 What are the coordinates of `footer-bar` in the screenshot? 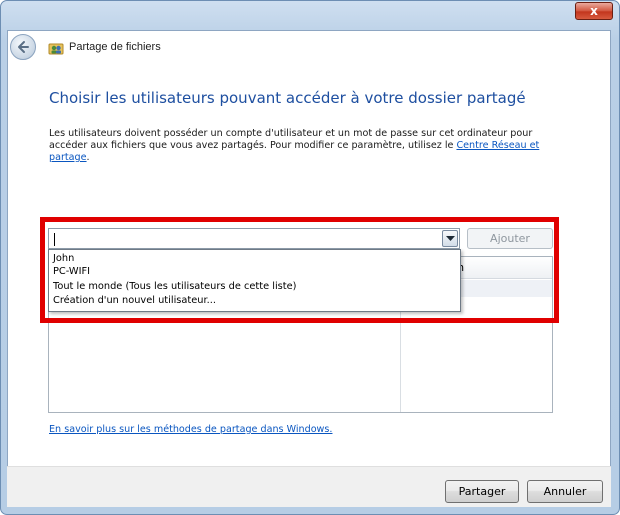 It's located at (309, 486).